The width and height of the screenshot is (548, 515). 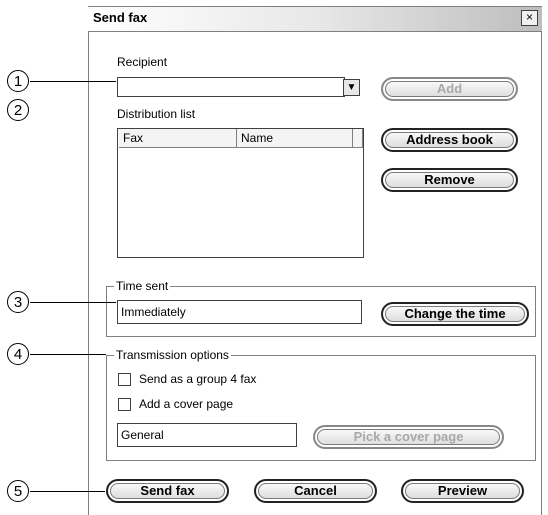 What do you see at coordinates (462, 491) in the screenshot?
I see `preview-button: Preview` at bounding box center [462, 491].